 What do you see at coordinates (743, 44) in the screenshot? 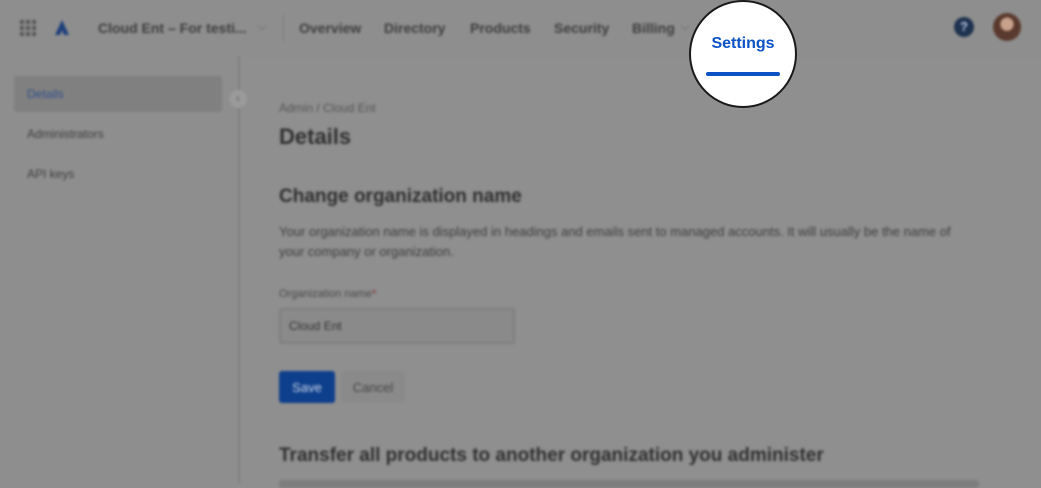
I see `nav-settings: Settings` at bounding box center [743, 44].